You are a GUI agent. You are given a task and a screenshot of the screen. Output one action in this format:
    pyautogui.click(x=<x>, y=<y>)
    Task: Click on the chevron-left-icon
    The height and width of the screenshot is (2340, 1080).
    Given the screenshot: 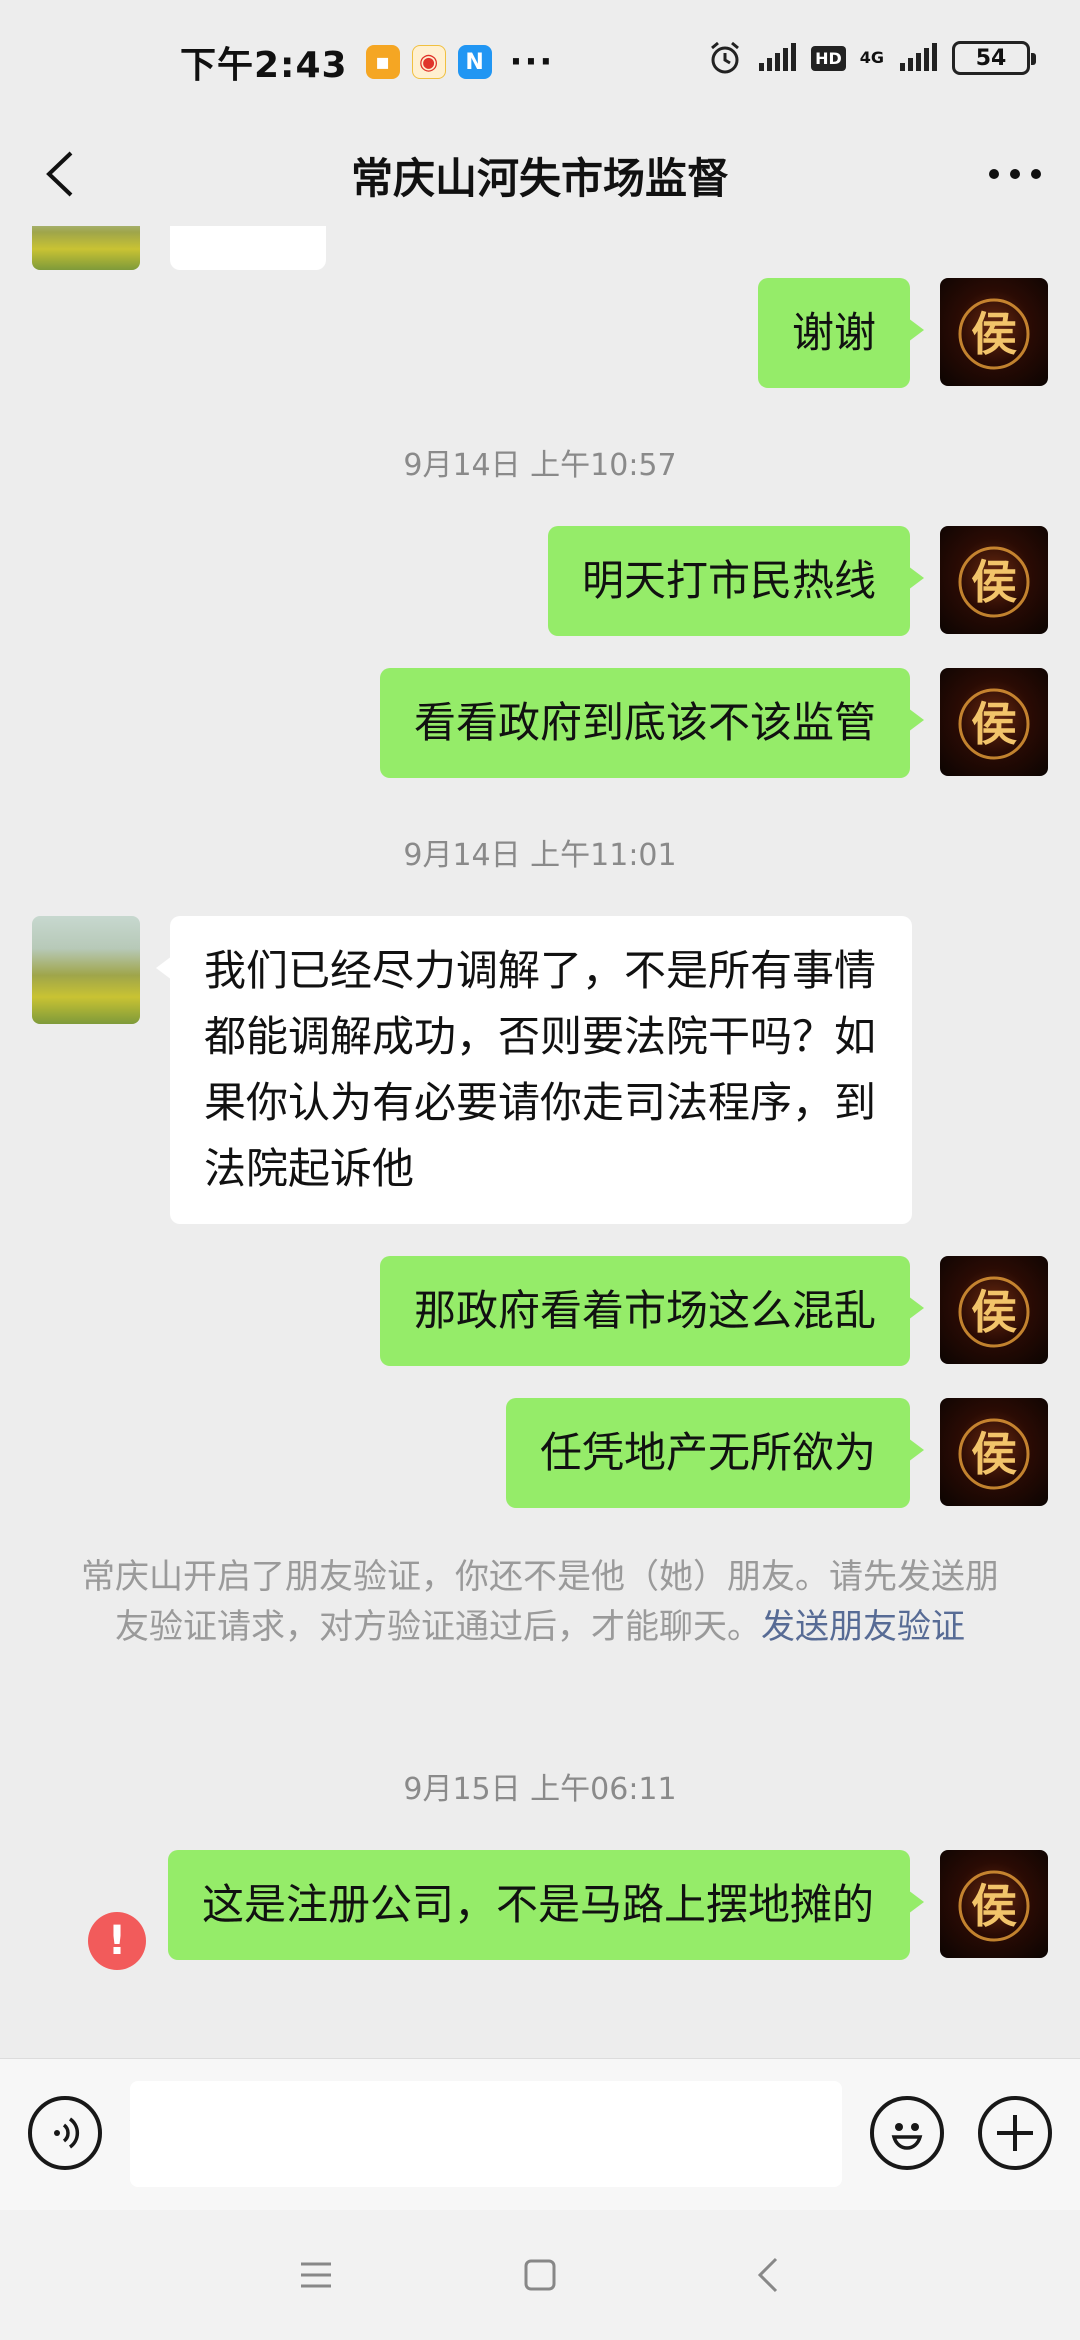 What is the action you would take?
    pyautogui.click(x=59, y=174)
    